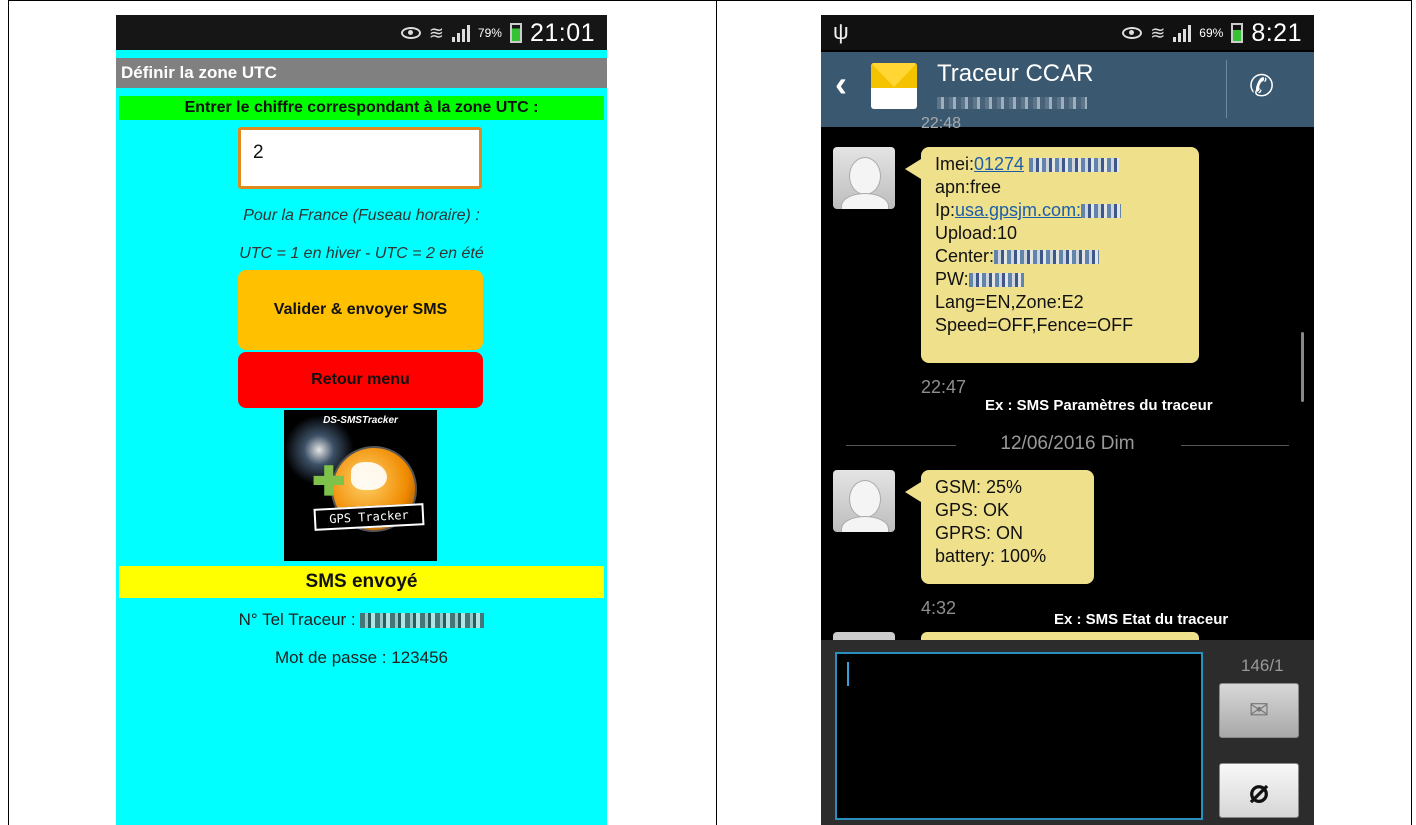 This screenshot has width=1416, height=825. Describe the element at coordinates (991, 556) in the screenshot. I see `battery-line: battery: 100%` at that location.